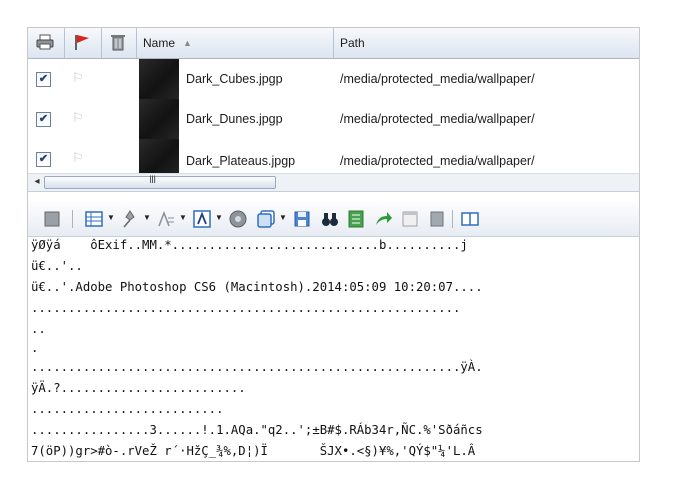 The image size is (676, 479). I want to click on horizontal-scrollbar: ◂ III, so click(333, 182).